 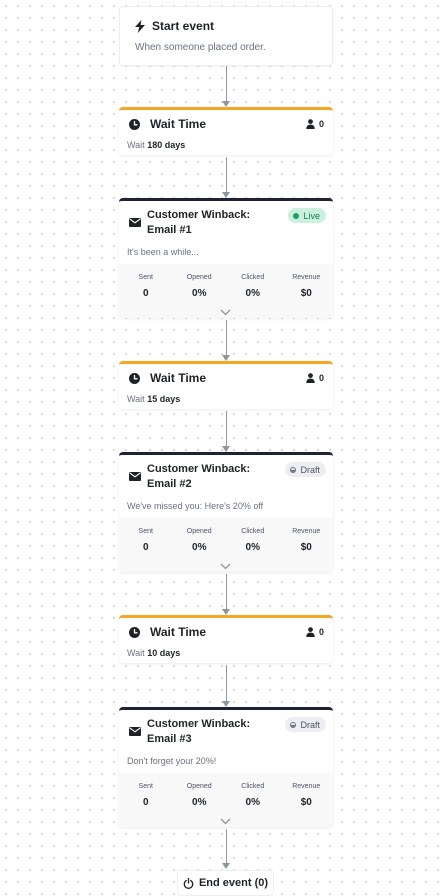 I want to click on status-badge: Draft, so click(x=305, y=724).